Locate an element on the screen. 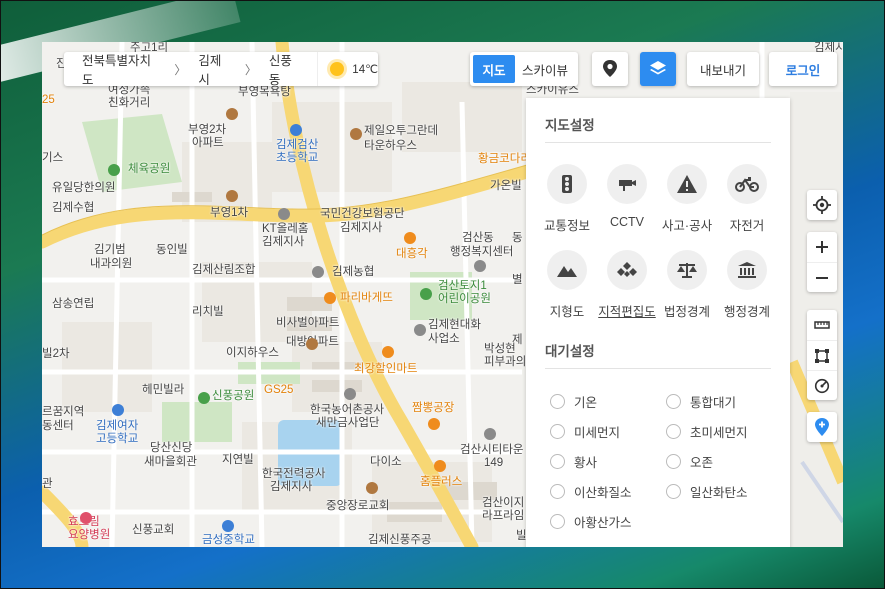  radio-ultrafine-dust: 초미세먼지 is located at coordinates (707, 431).